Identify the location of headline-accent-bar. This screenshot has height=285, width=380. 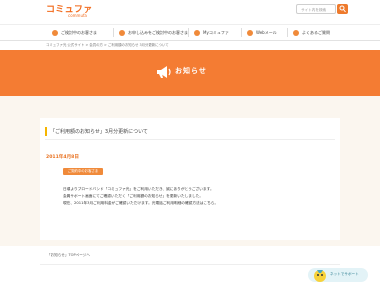
(46, 131).